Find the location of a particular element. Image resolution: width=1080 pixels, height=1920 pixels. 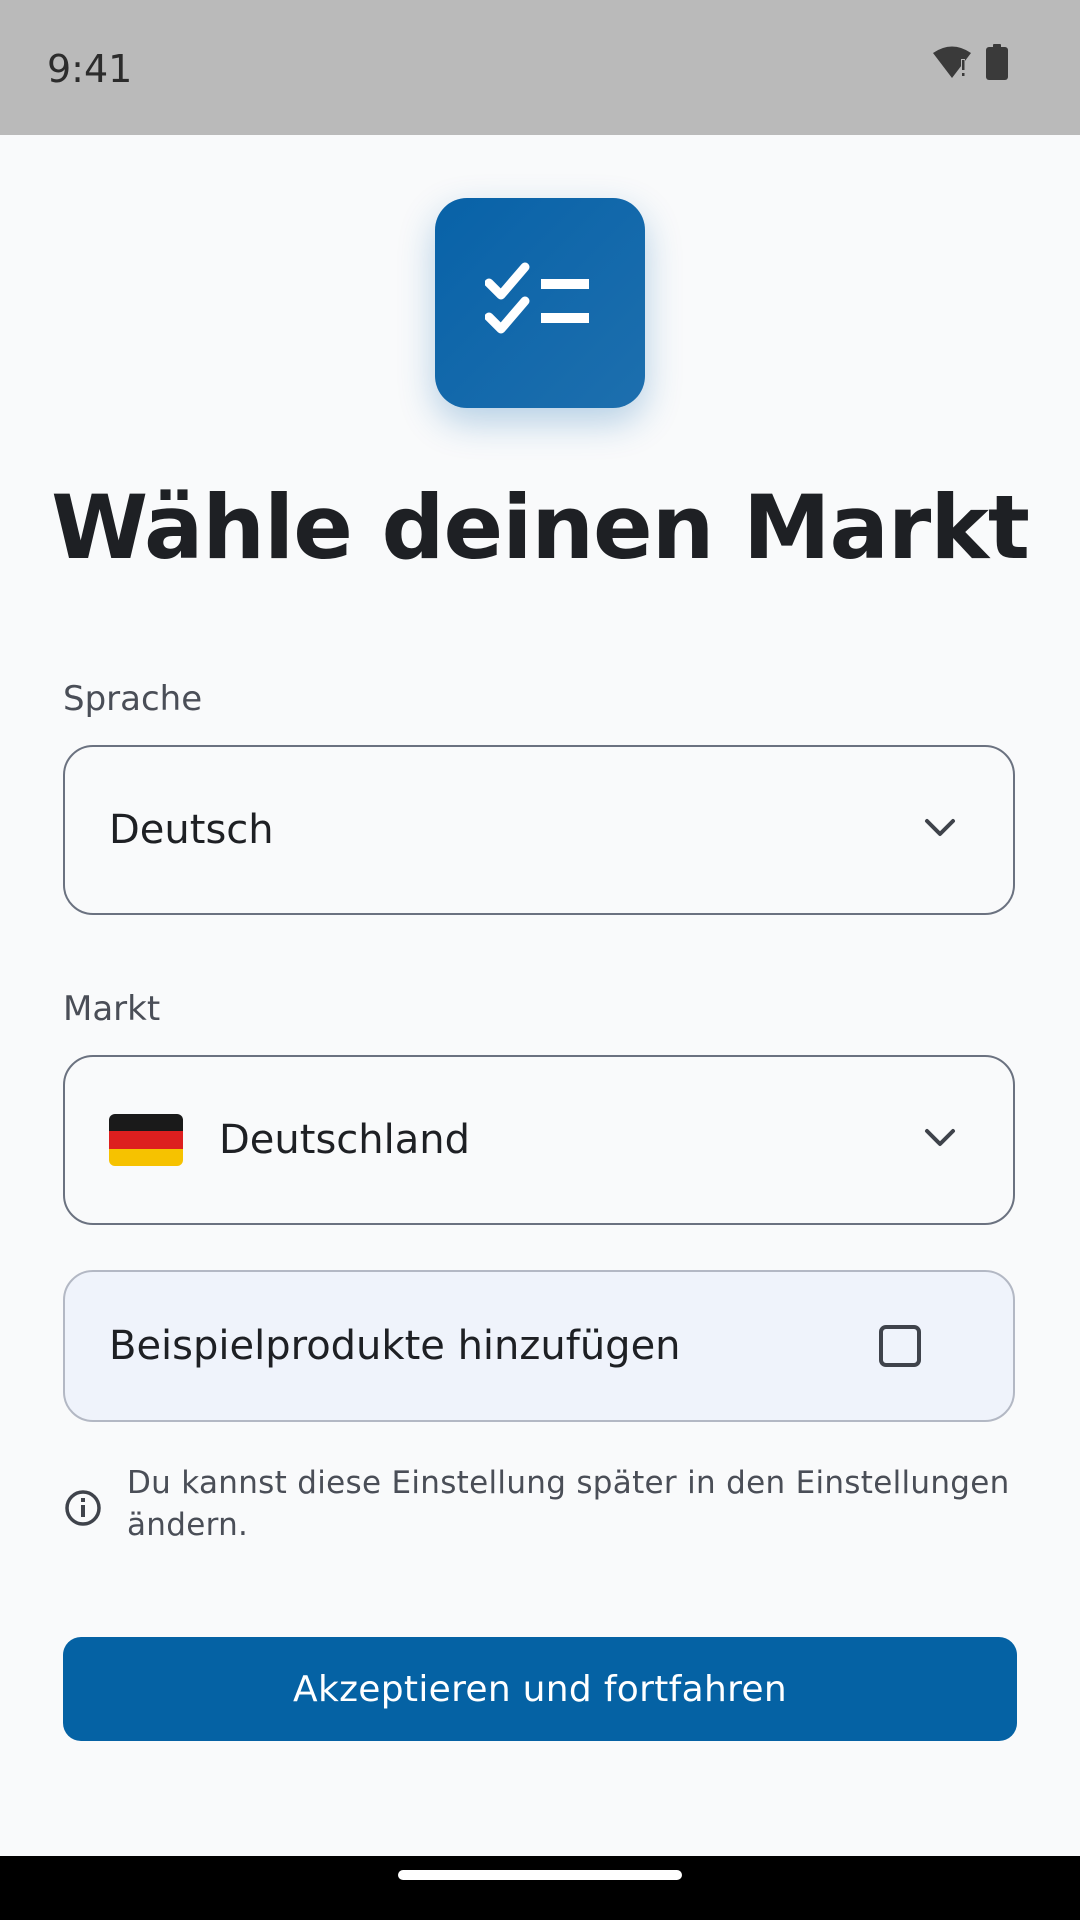

language-select: Deutsch is located at coordinates (539, 830).